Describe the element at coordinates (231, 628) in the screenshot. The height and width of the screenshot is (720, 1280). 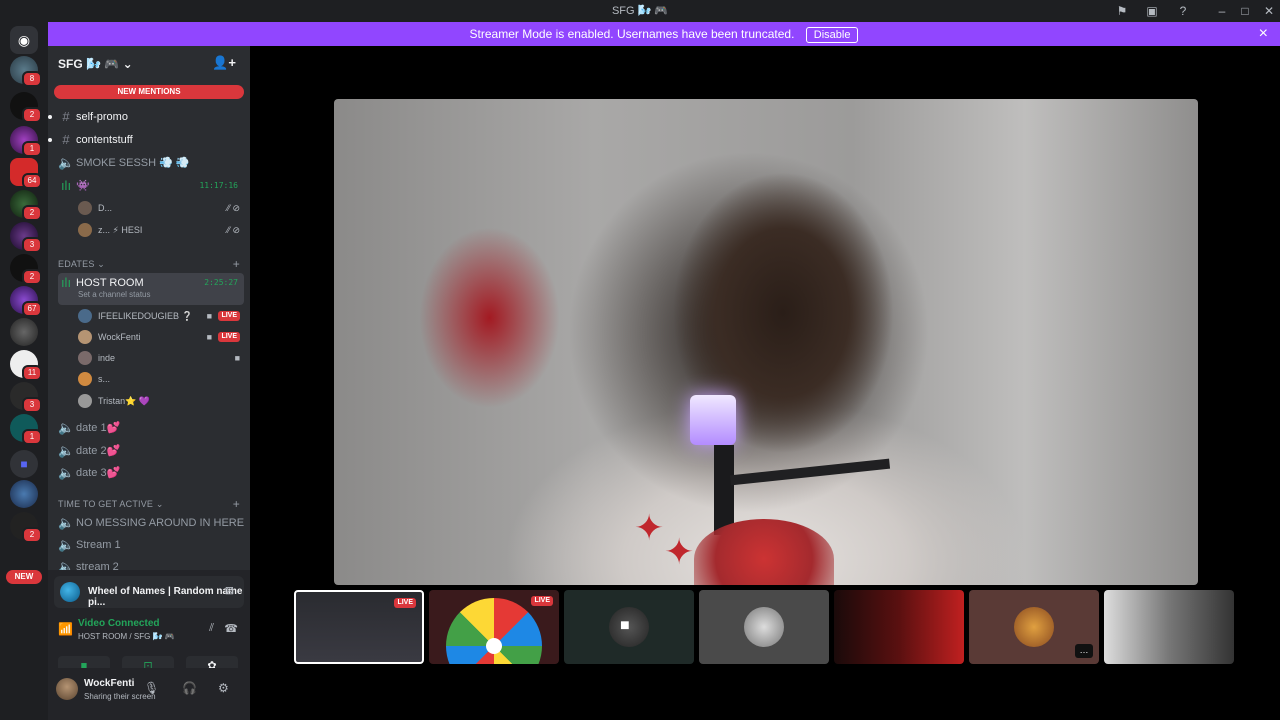
I see `disconnect-icon: ☎` at that location.